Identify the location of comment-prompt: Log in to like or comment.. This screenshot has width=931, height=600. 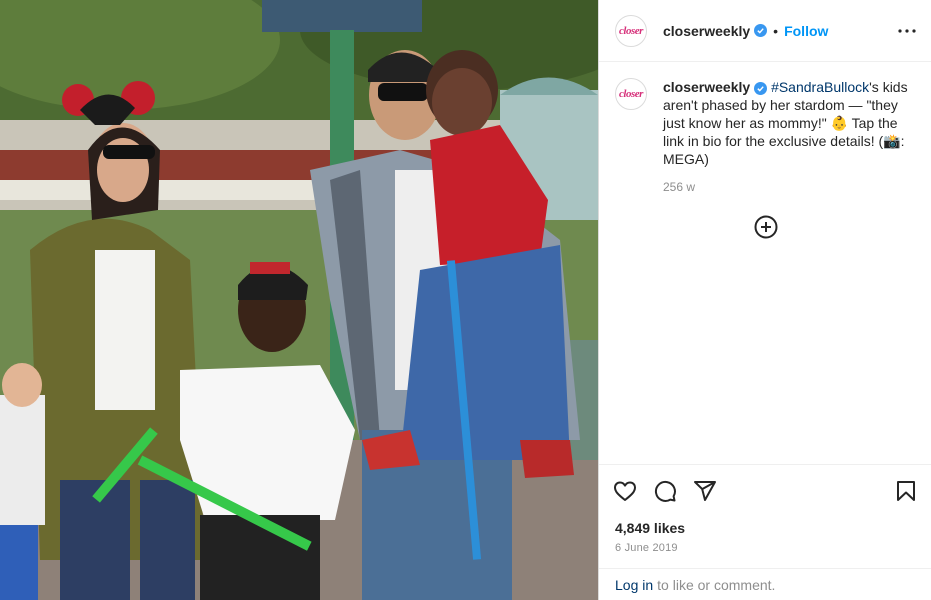
(765, 584).